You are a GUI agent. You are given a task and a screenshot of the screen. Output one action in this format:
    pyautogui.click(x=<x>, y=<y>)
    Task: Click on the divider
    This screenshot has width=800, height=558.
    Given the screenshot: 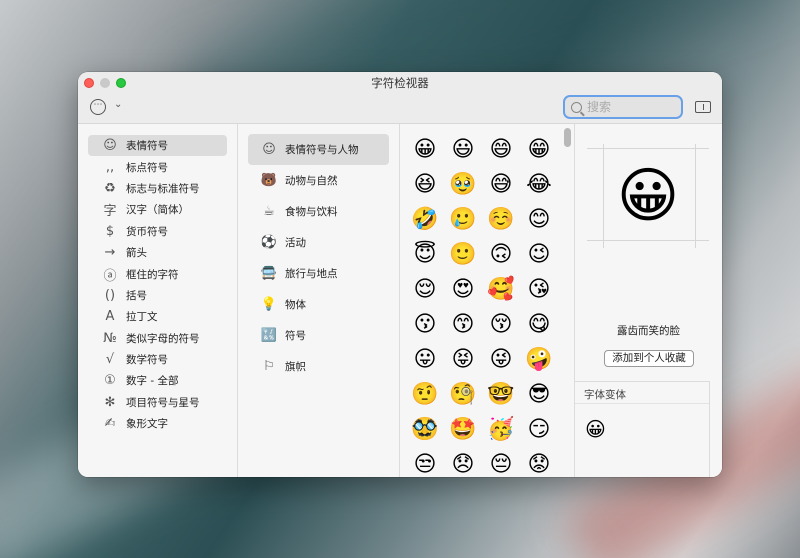 What is the action you would take?
    pyautogui.click(x=709, y=429)
    